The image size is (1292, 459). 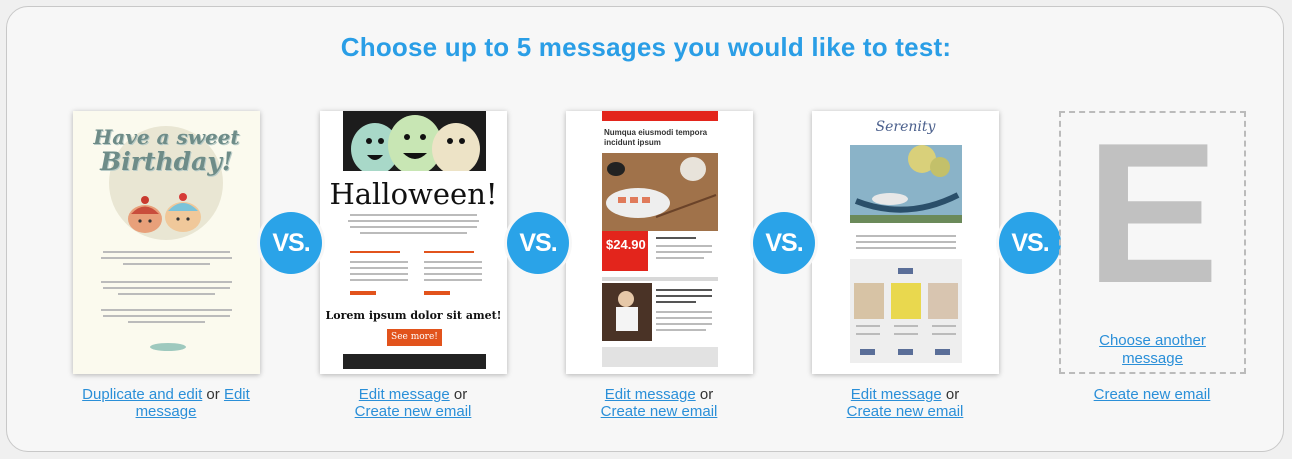 What do you see at coordinates (166, 242) in the screenshot?
I see `message-card-birthday: Have a sweet Birthday!` at bounding box center [166, 242].